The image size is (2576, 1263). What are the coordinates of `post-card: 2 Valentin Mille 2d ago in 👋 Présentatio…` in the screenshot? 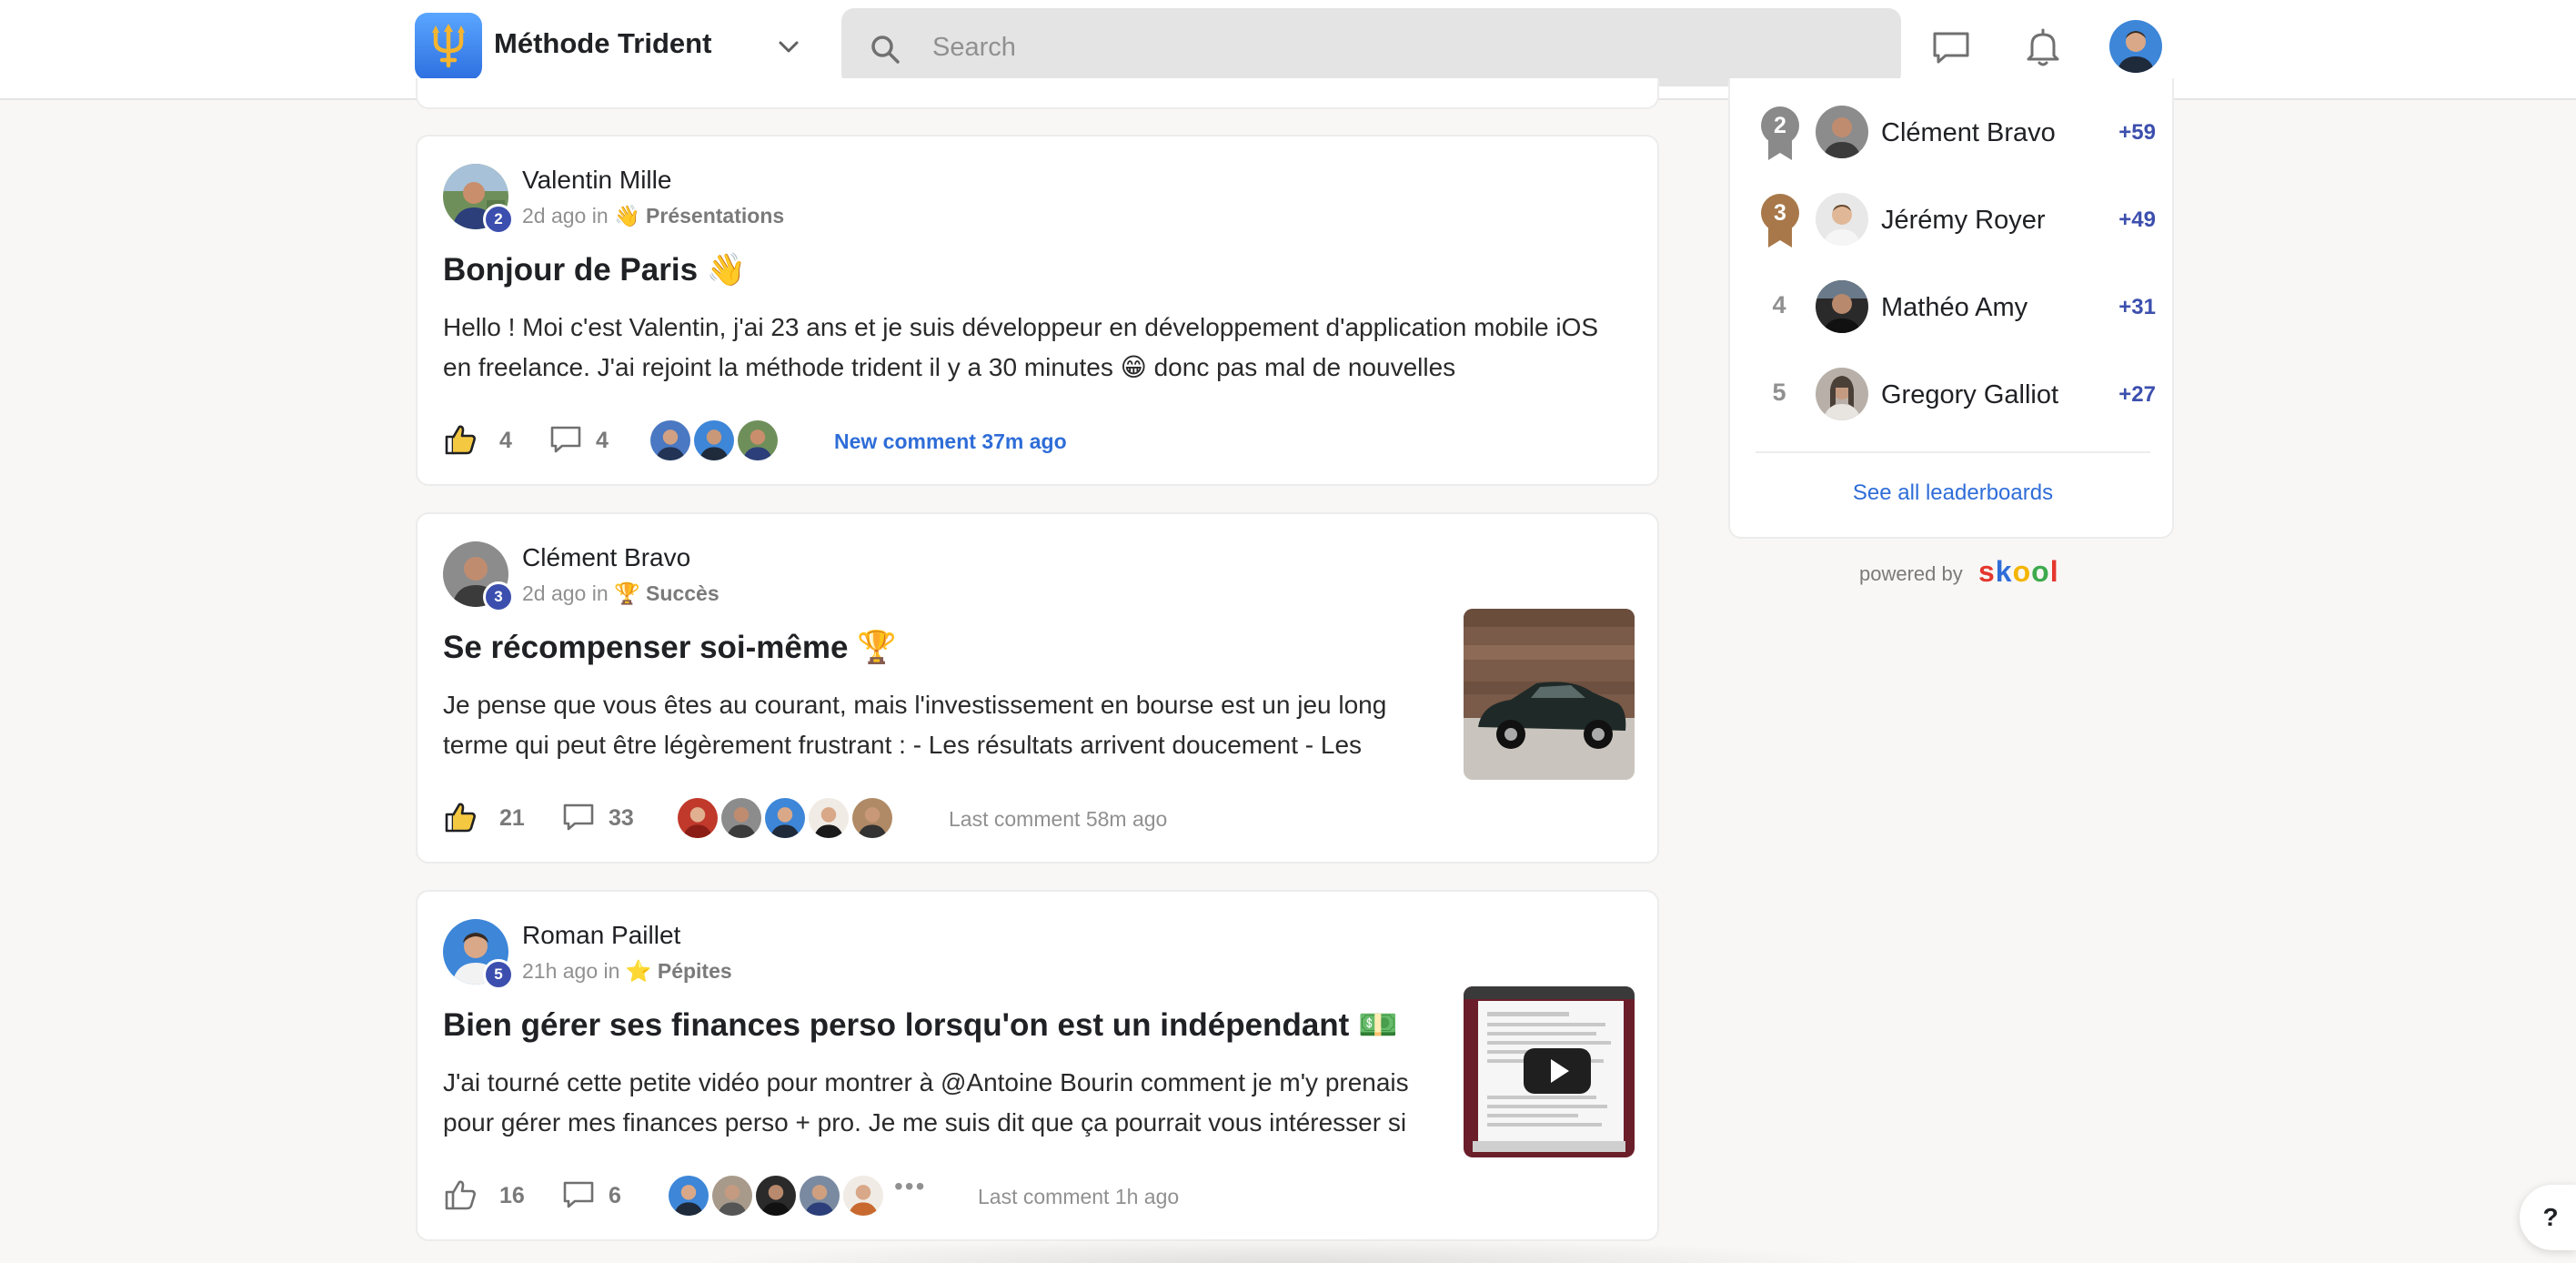 It's located at (1037, 310).